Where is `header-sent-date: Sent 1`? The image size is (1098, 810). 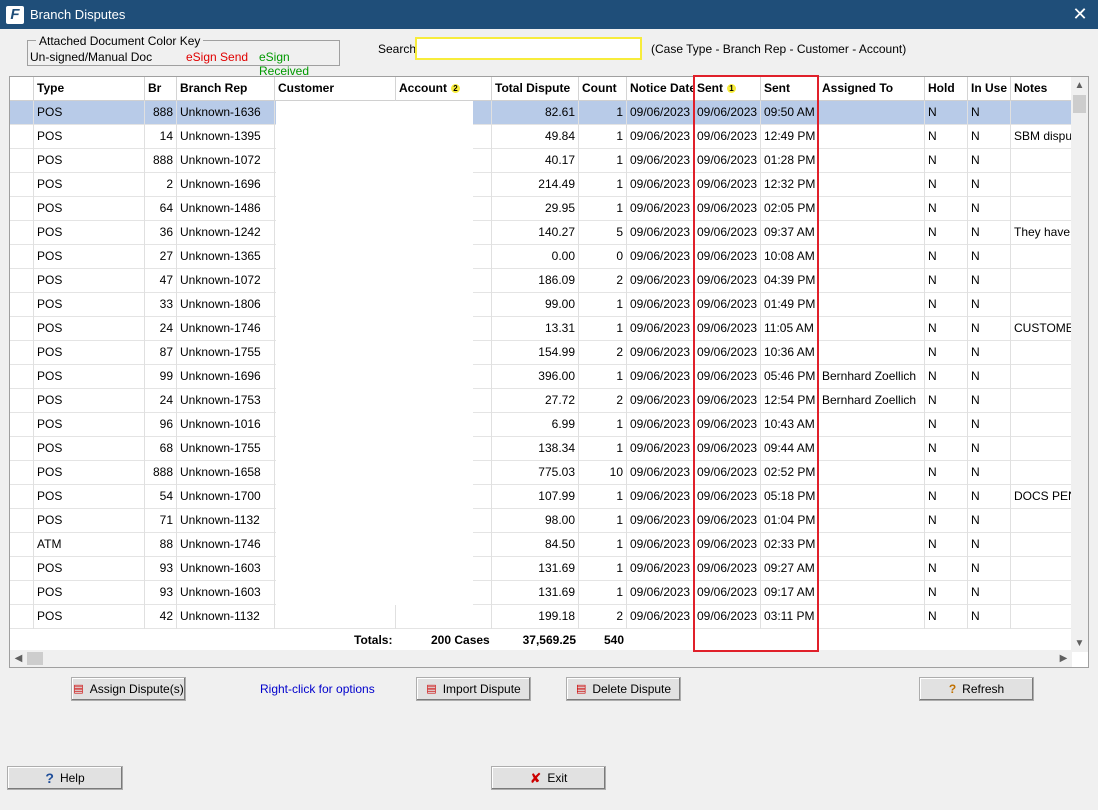
header-sent-date: Sent 1 is located at coordinates (727, 89).